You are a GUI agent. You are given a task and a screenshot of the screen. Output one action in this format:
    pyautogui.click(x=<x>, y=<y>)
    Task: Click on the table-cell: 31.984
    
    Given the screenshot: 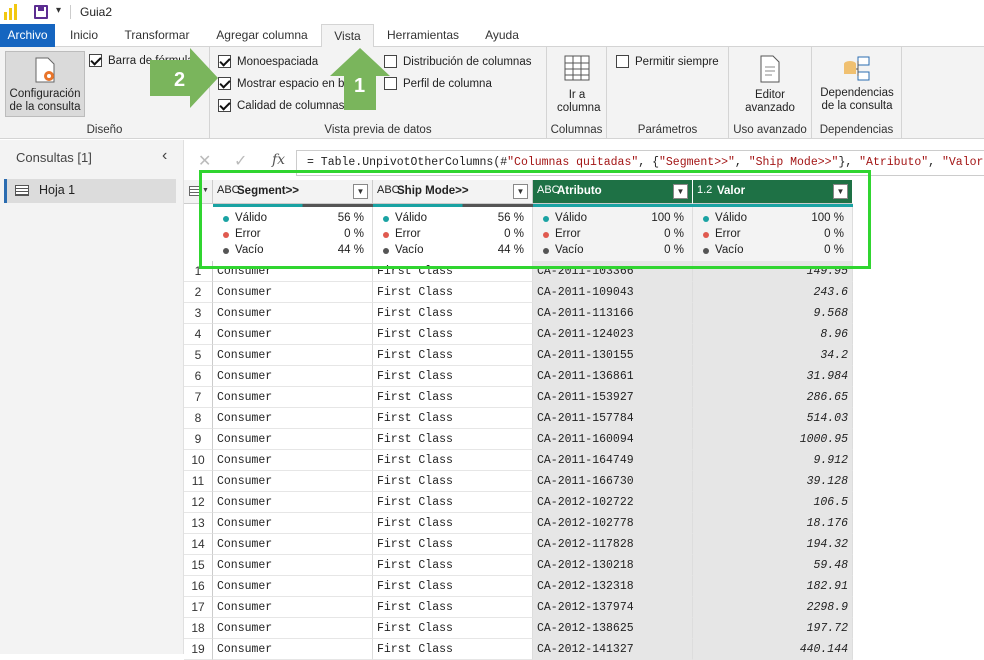 What is the action you would take?
    pyautogui.click(x=773, y=376)
    